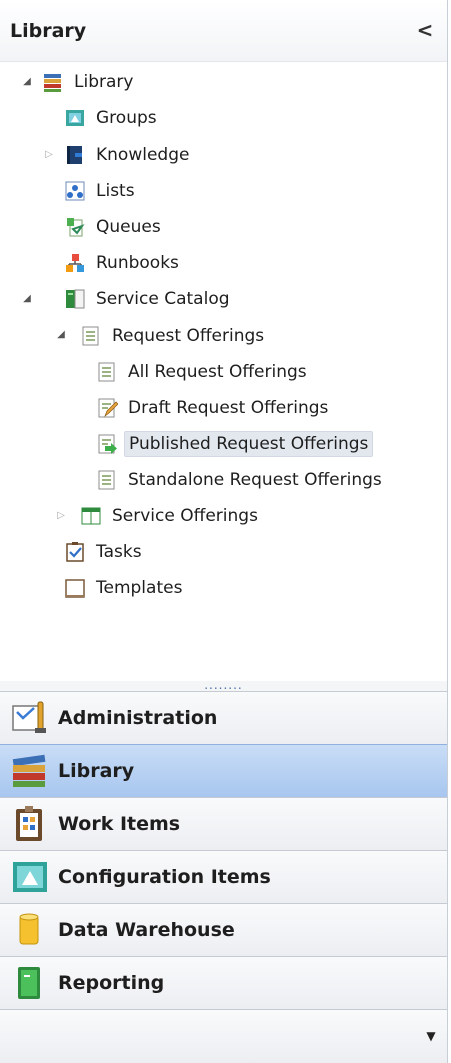 The image size is (451, 1063). Describe the element at coordinates (223, 823) in the screenshot. I see `wunderbar-work-items-button: Work Items` at that location.